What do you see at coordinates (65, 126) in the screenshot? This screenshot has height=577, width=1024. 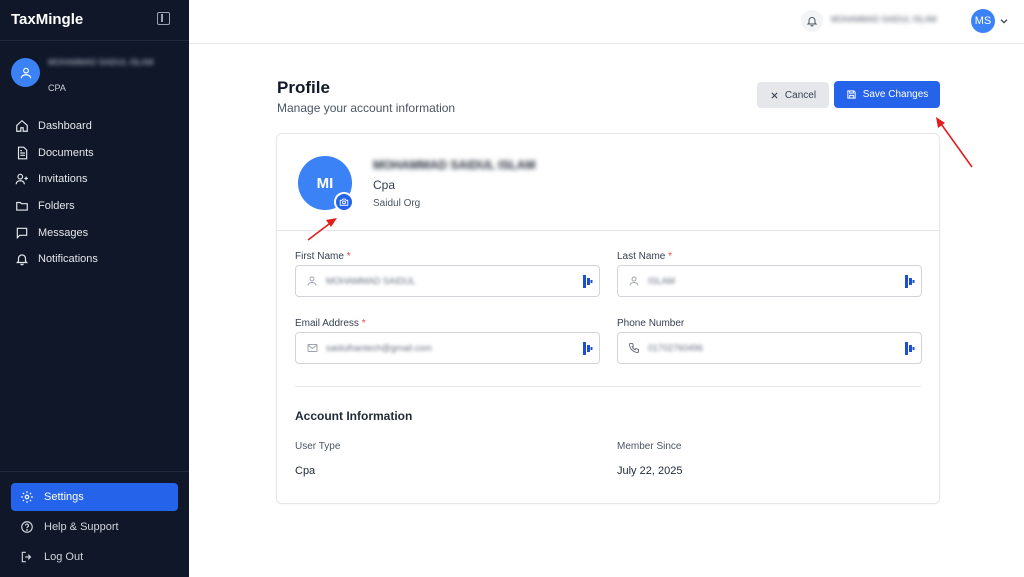 I see `sidebar-item-label: Dashboard` at bounding box center [65, 126].